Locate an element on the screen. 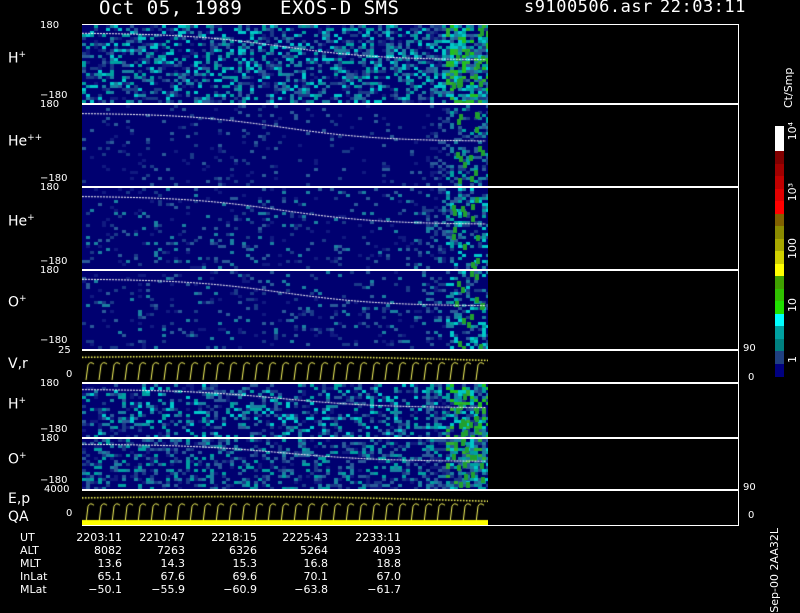 Image resolution: width=800 pixels, height=613 pixels. colorbar-tick-10: 10 is located at coordinates (792, 305).